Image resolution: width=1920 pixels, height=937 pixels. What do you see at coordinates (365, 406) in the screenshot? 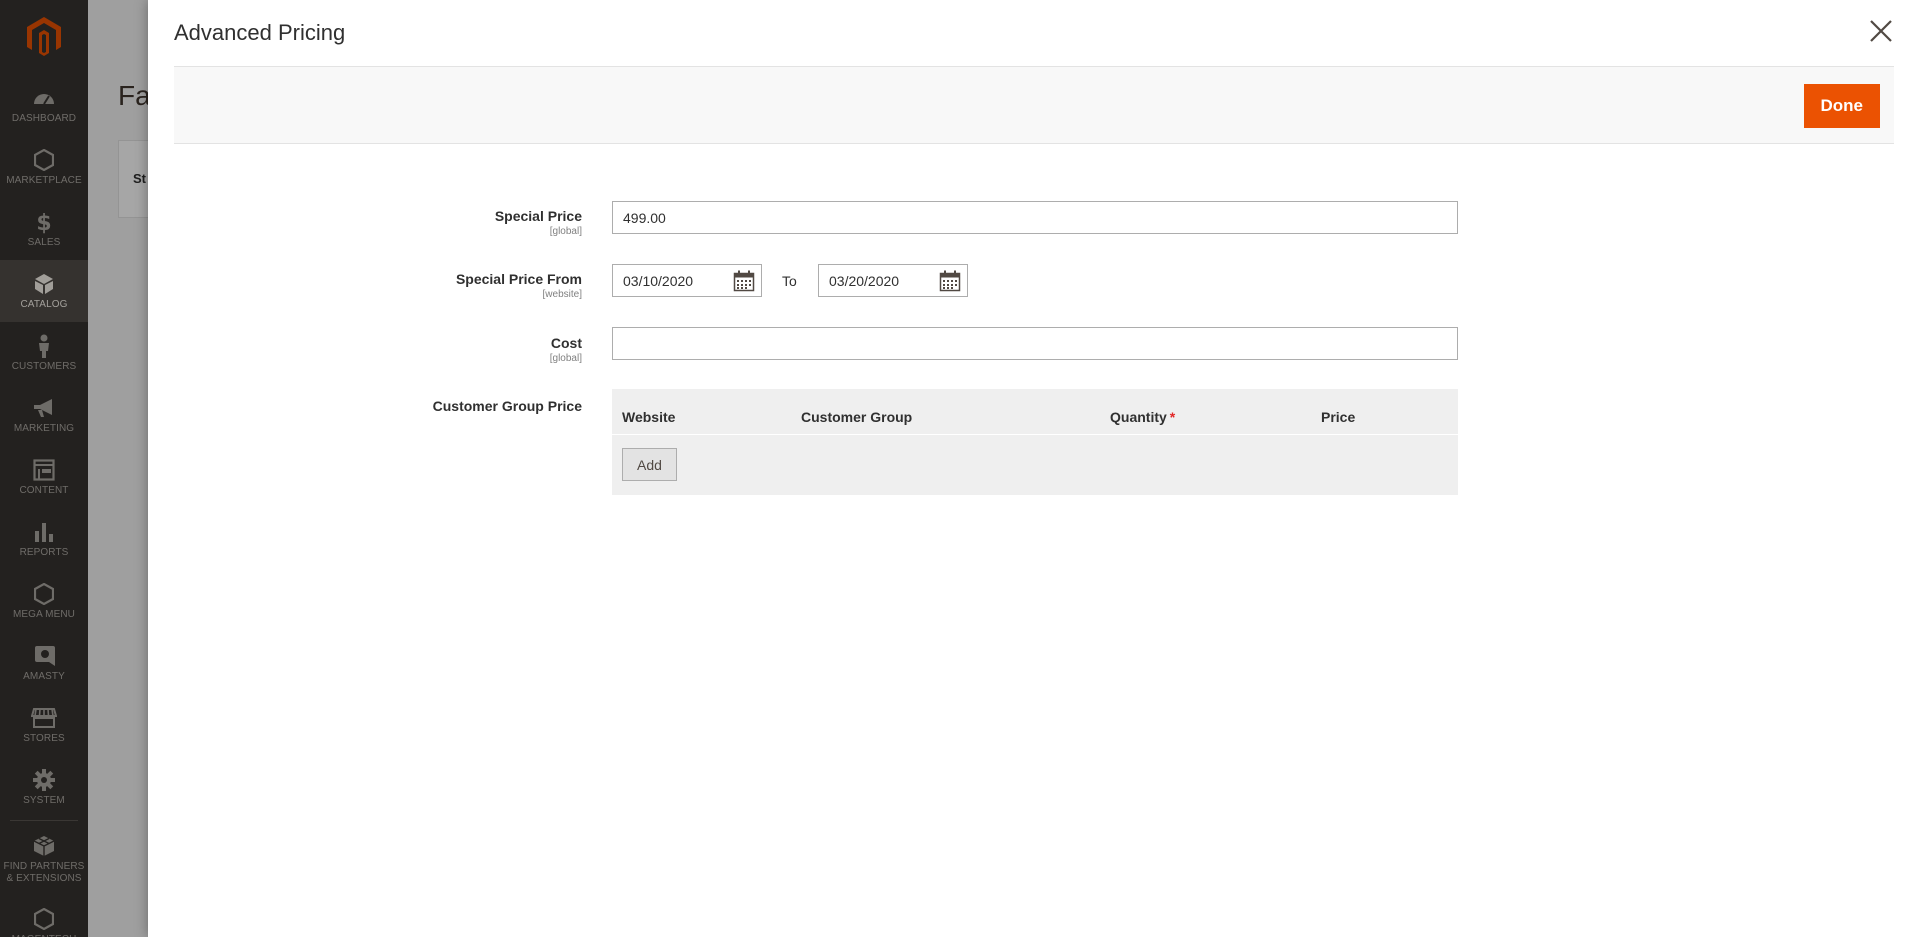
I see `customer-group-price-label-group: Customer Group Price` at bounding box center [365, 406].